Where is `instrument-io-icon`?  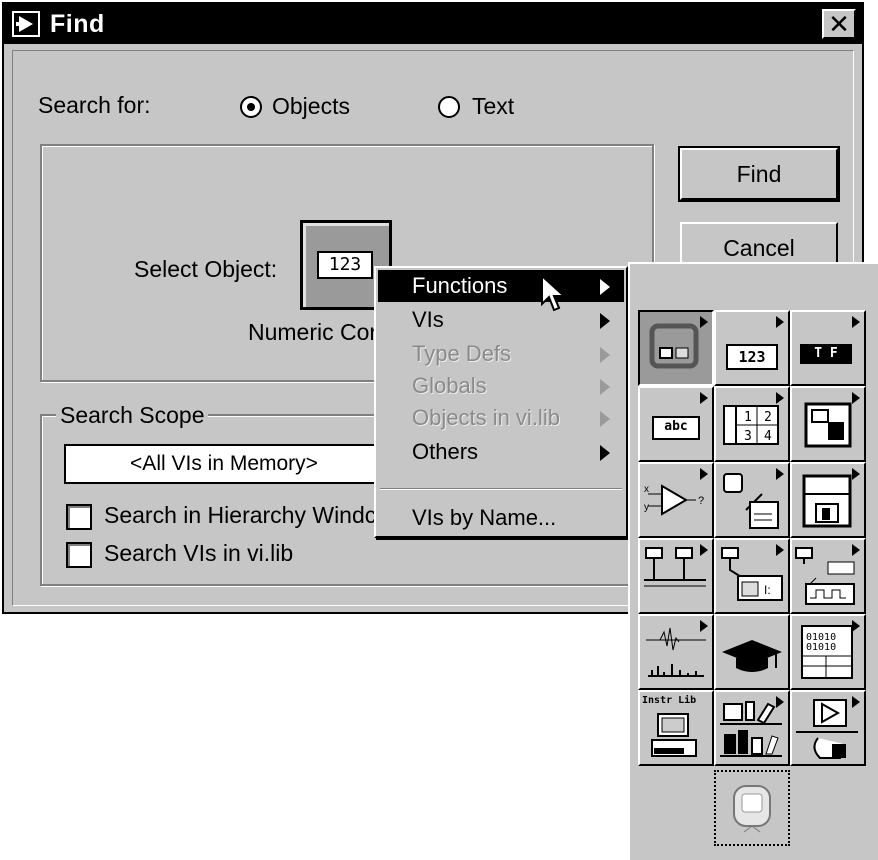
instrument-io-icon is located at coordinates (676, 576).